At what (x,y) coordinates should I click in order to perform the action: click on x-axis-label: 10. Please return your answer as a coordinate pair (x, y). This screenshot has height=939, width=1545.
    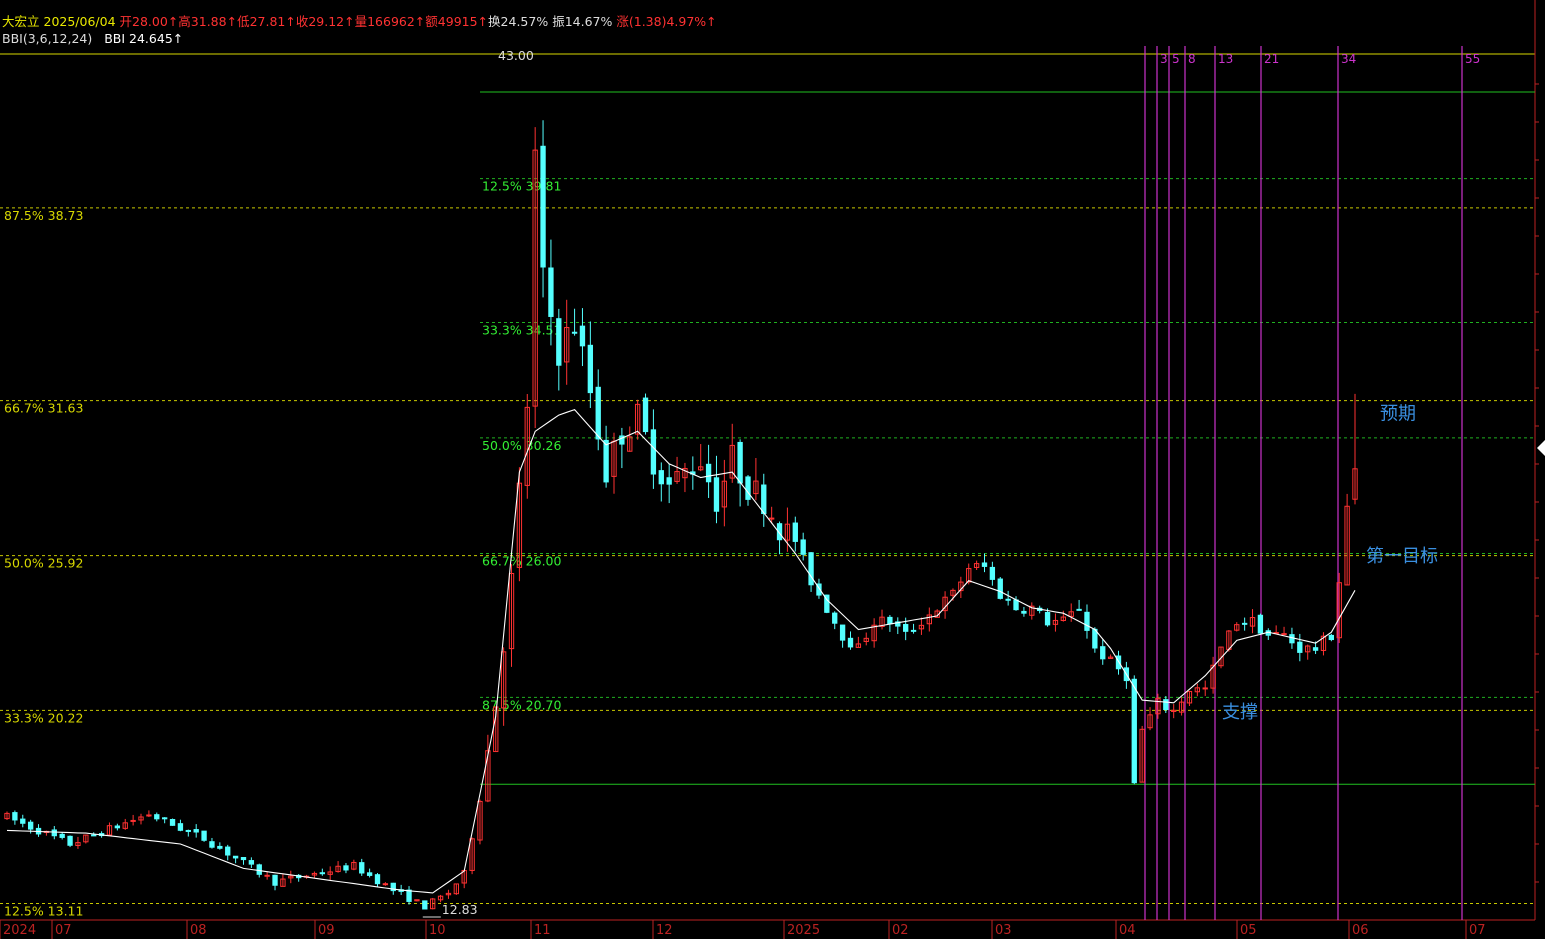
    Looking at the image, I should click on (437, 930).